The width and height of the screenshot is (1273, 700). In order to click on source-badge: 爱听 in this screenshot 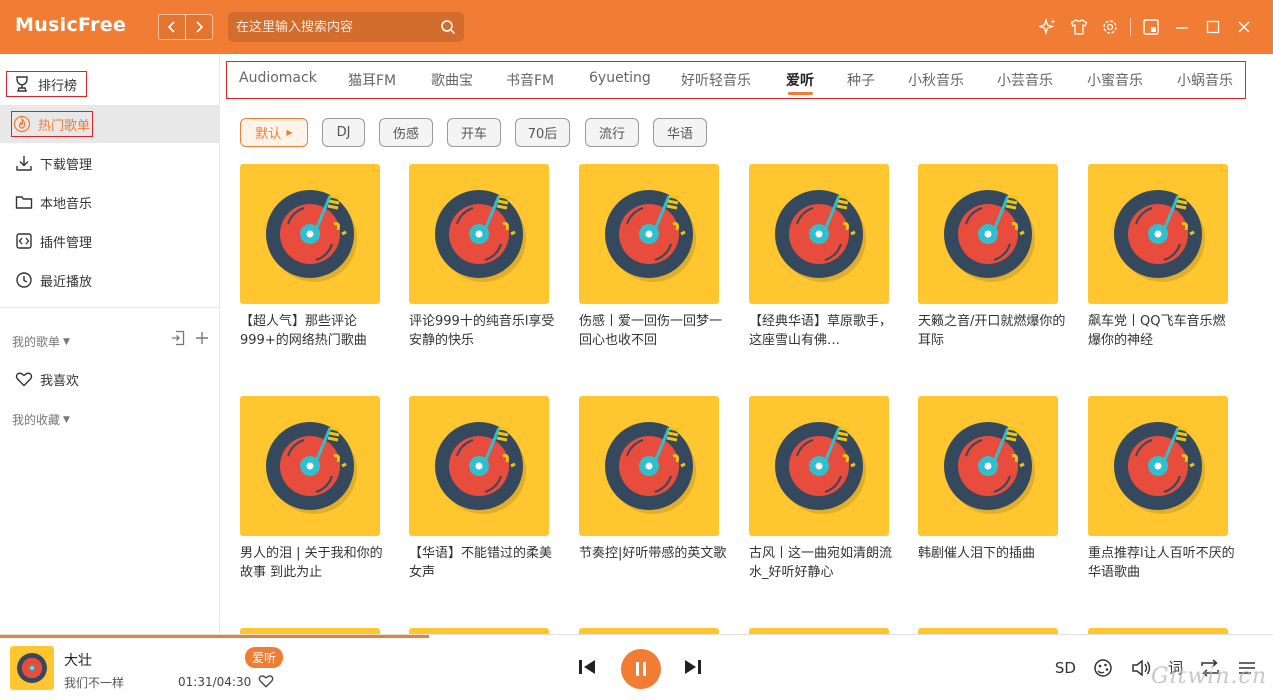, I will do `click(264, 657)`.